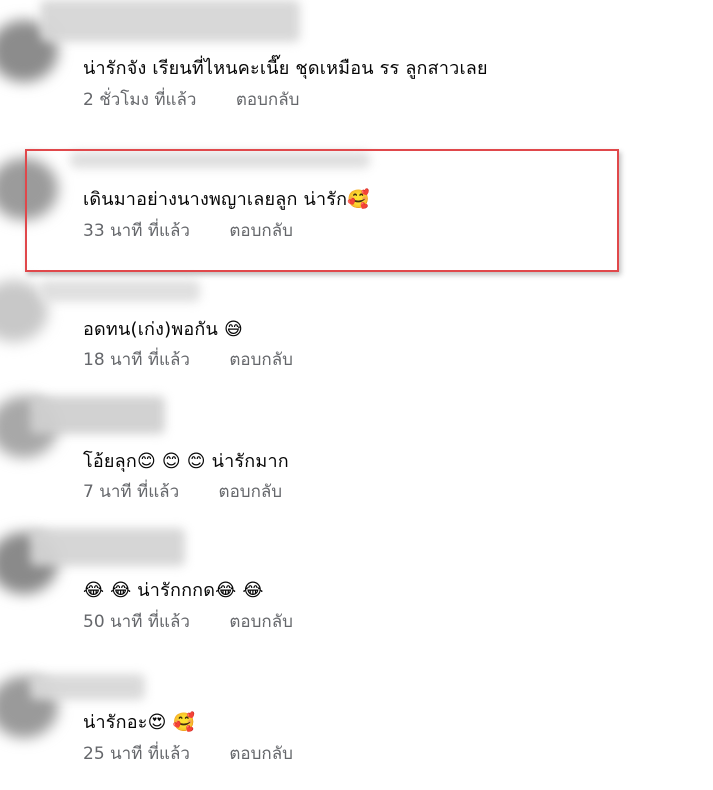 This screenshot has width=713, height=790. I want to click on comment-time: 18 นาที ที่แล้ว, so click(136, 360).